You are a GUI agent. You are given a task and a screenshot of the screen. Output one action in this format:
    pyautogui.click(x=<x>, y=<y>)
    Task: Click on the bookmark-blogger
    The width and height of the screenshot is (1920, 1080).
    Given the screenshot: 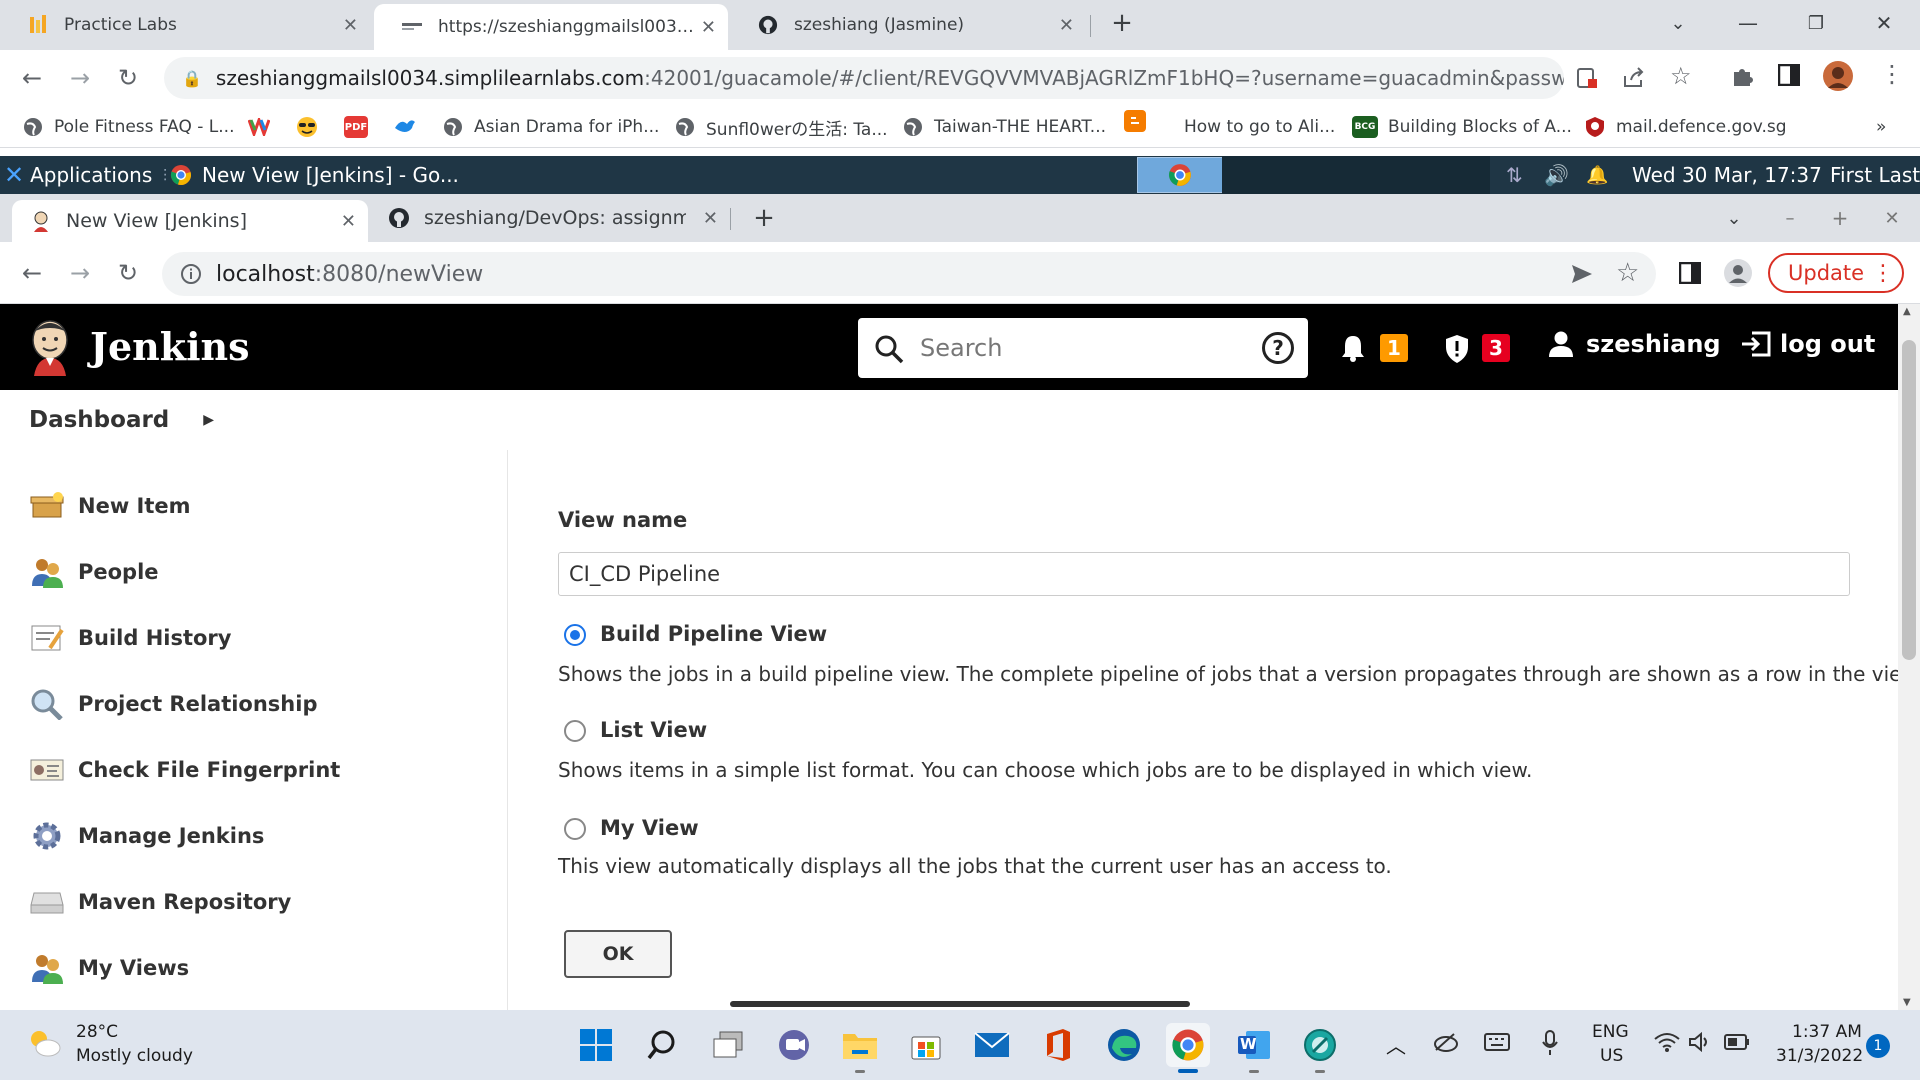 What is the action you would take?
    pyautogui.click(x=1140, y=121)
    